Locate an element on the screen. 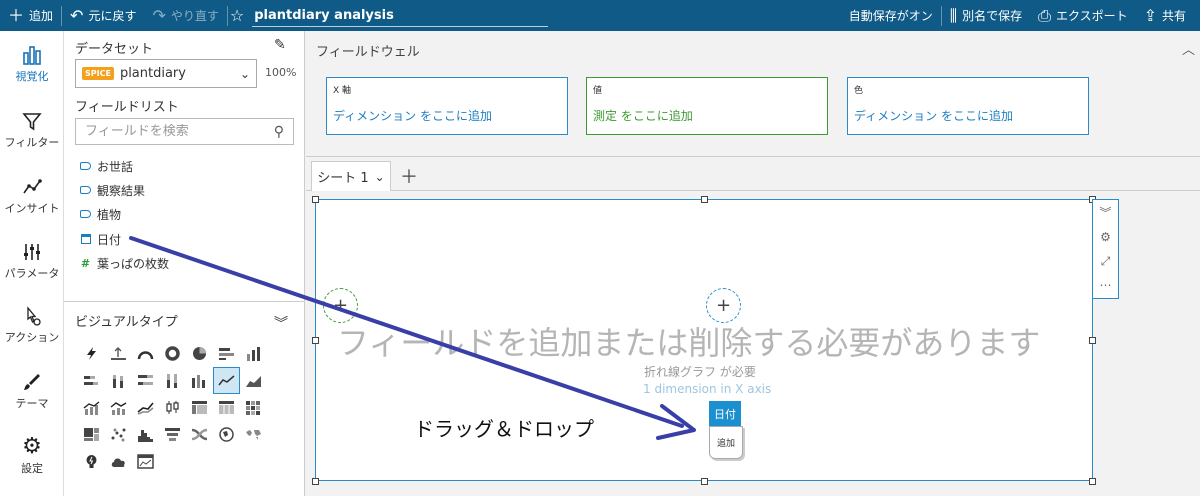  visual-type-table is located at coordinates (226, 407).